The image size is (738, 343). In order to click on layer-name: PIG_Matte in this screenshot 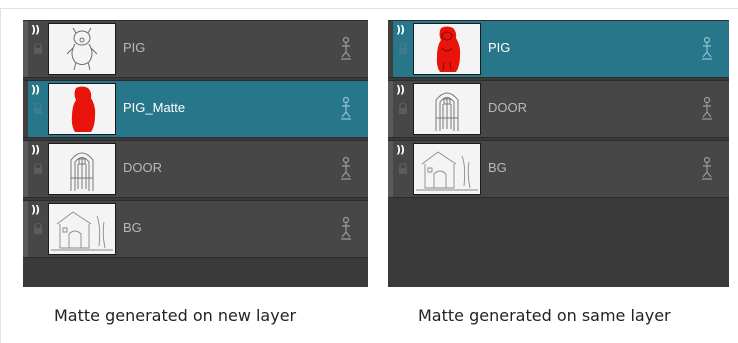, I will do `click(154, 107)`.